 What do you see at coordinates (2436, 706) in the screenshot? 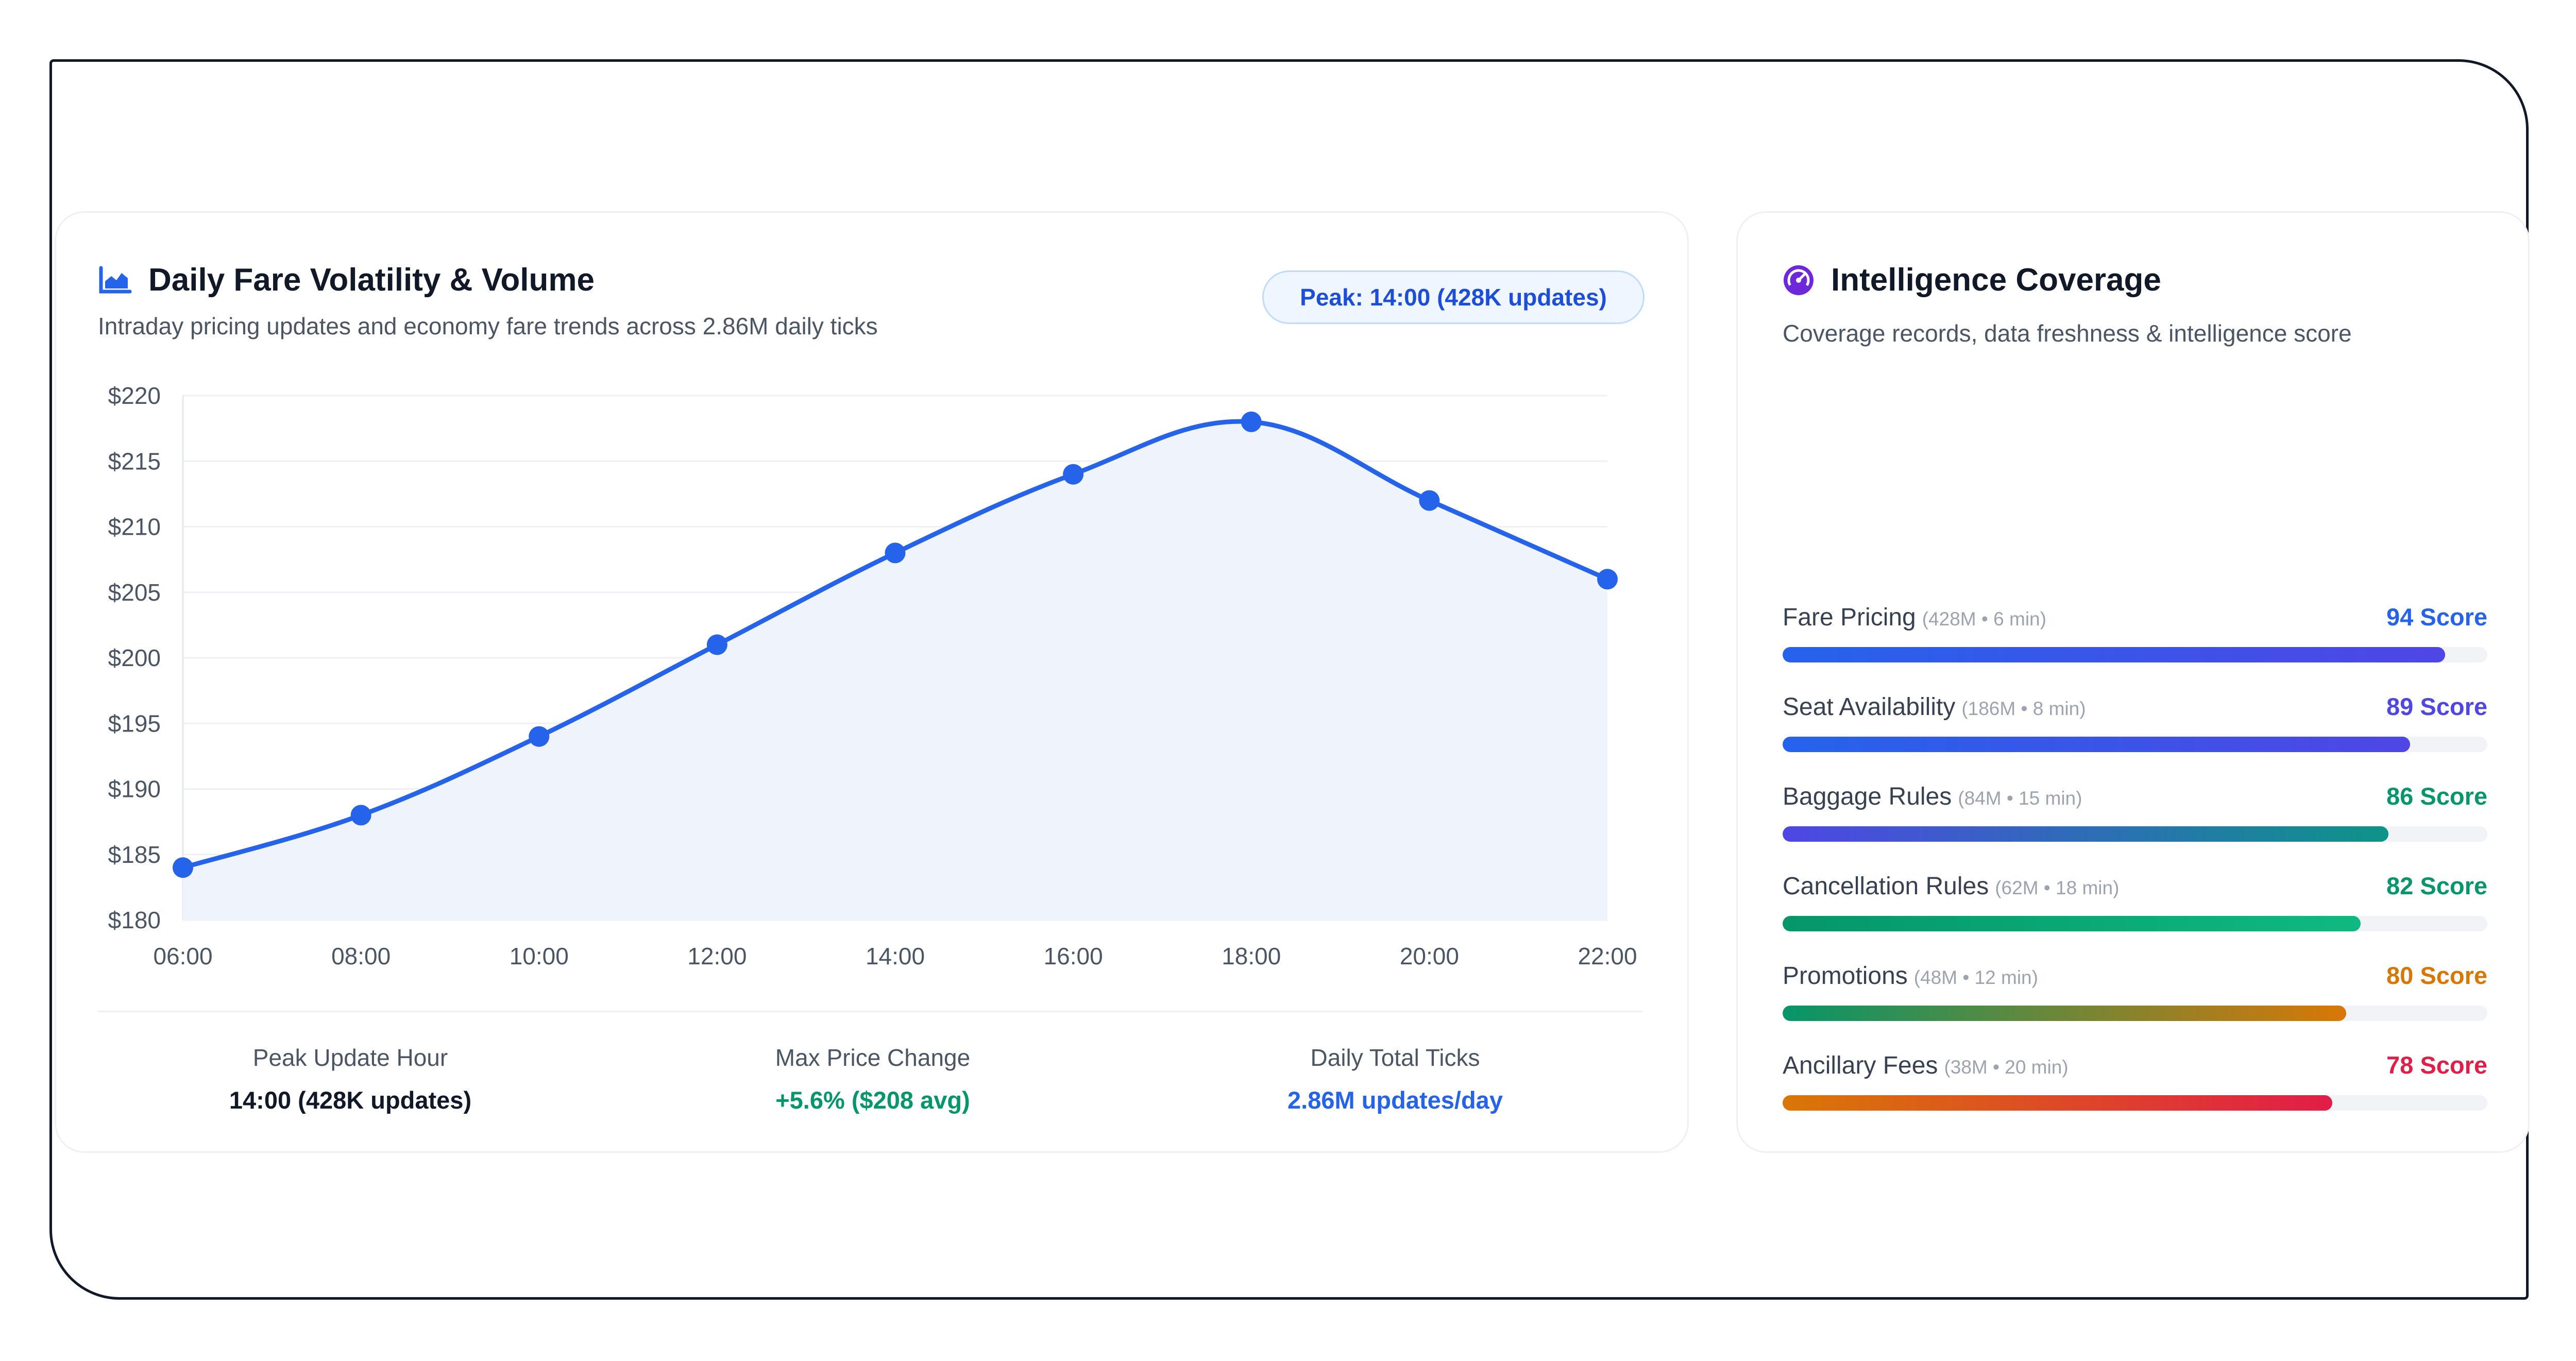
I see `coverage-score: 89 Score` at bounding box center [2436, 706].